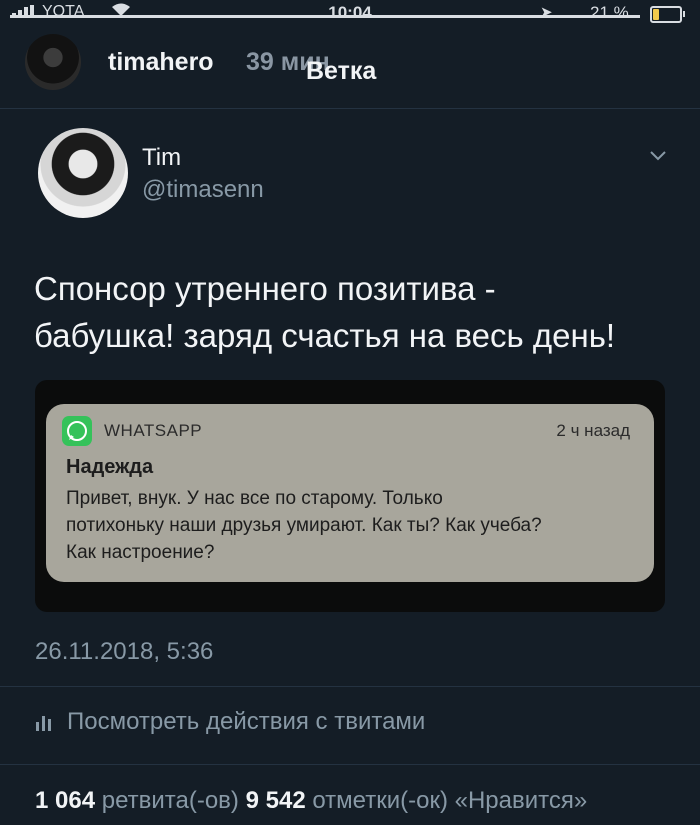  I want to click on battery-icon, so click(667, 14).